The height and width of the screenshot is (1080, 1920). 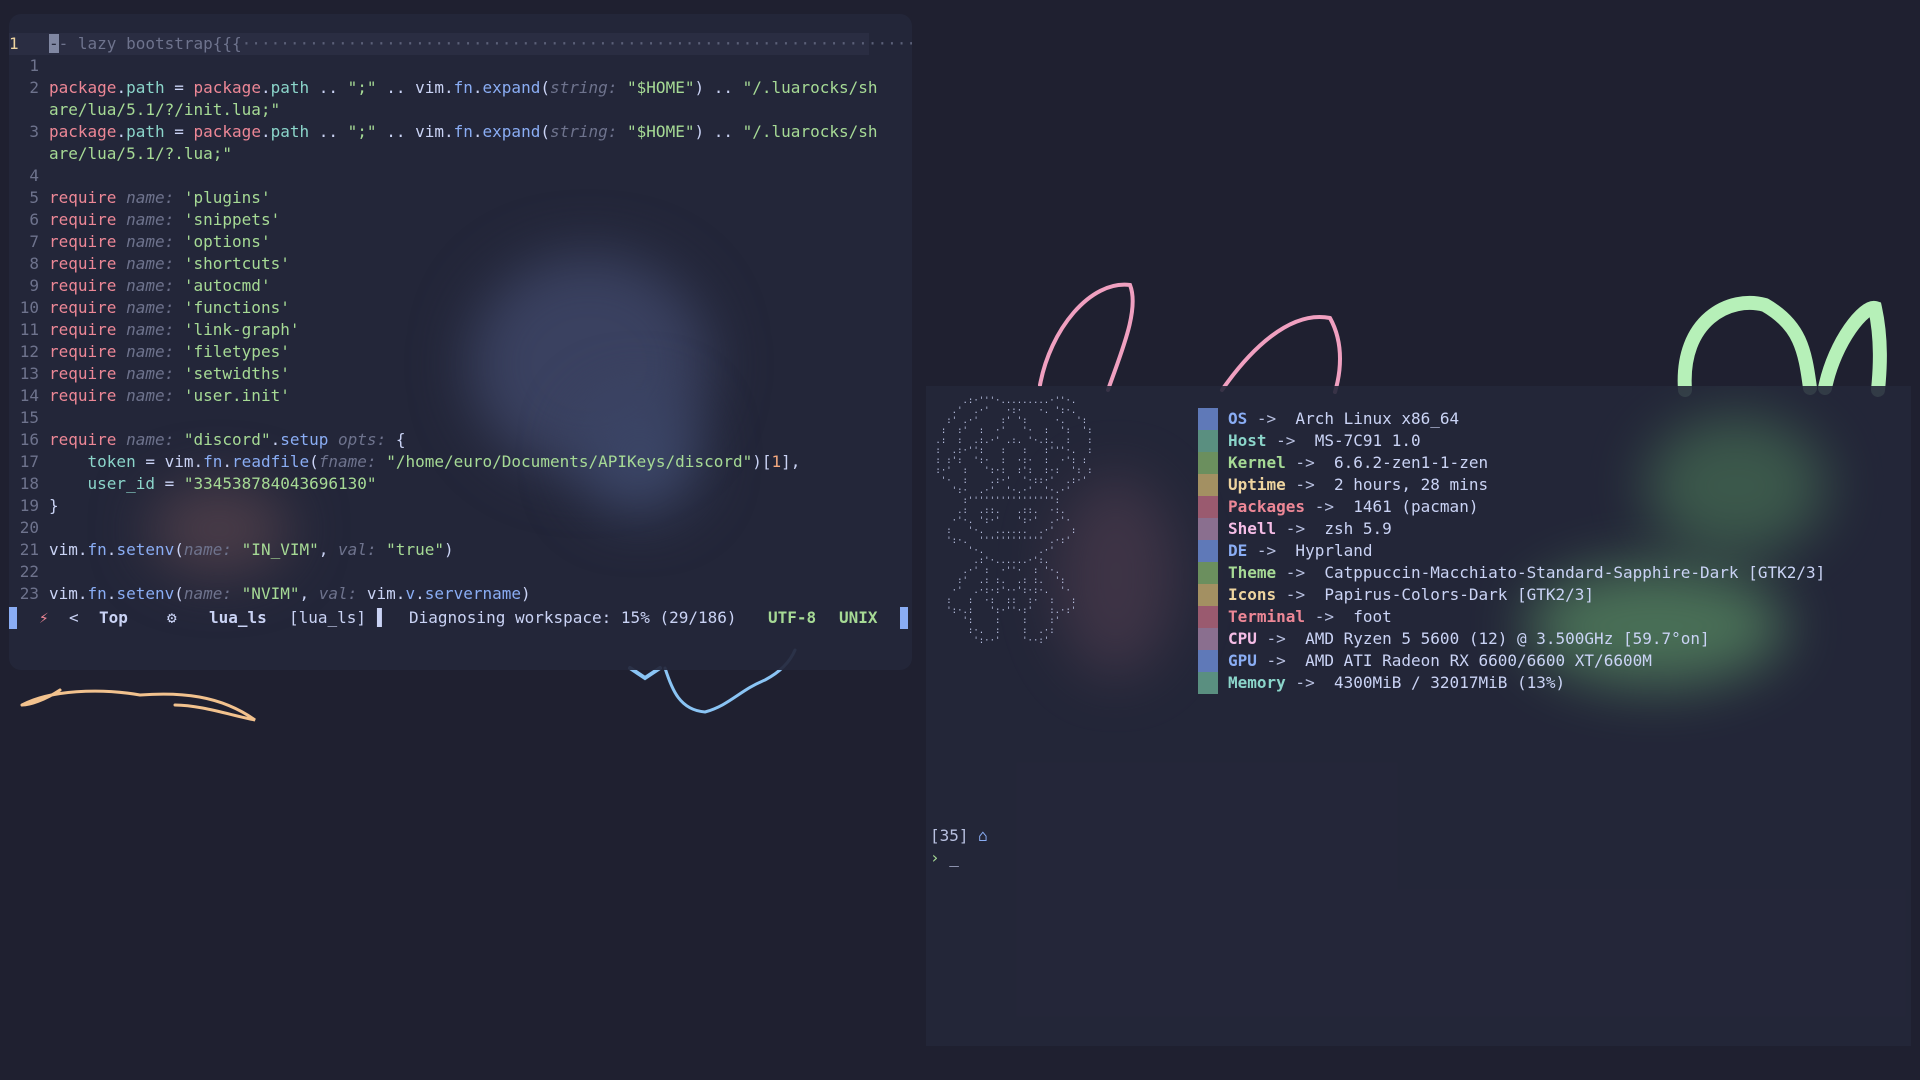 I want to click on lsp-bracket: [lua_ls], so click(x=328, y=617).